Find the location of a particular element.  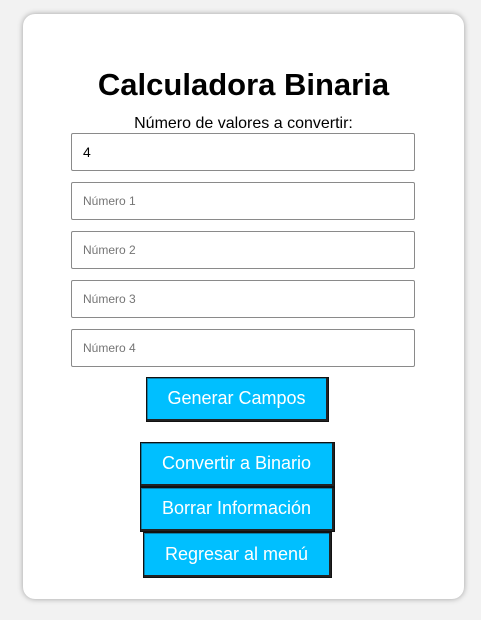

number-2-input is located at coordinates (243, 250).